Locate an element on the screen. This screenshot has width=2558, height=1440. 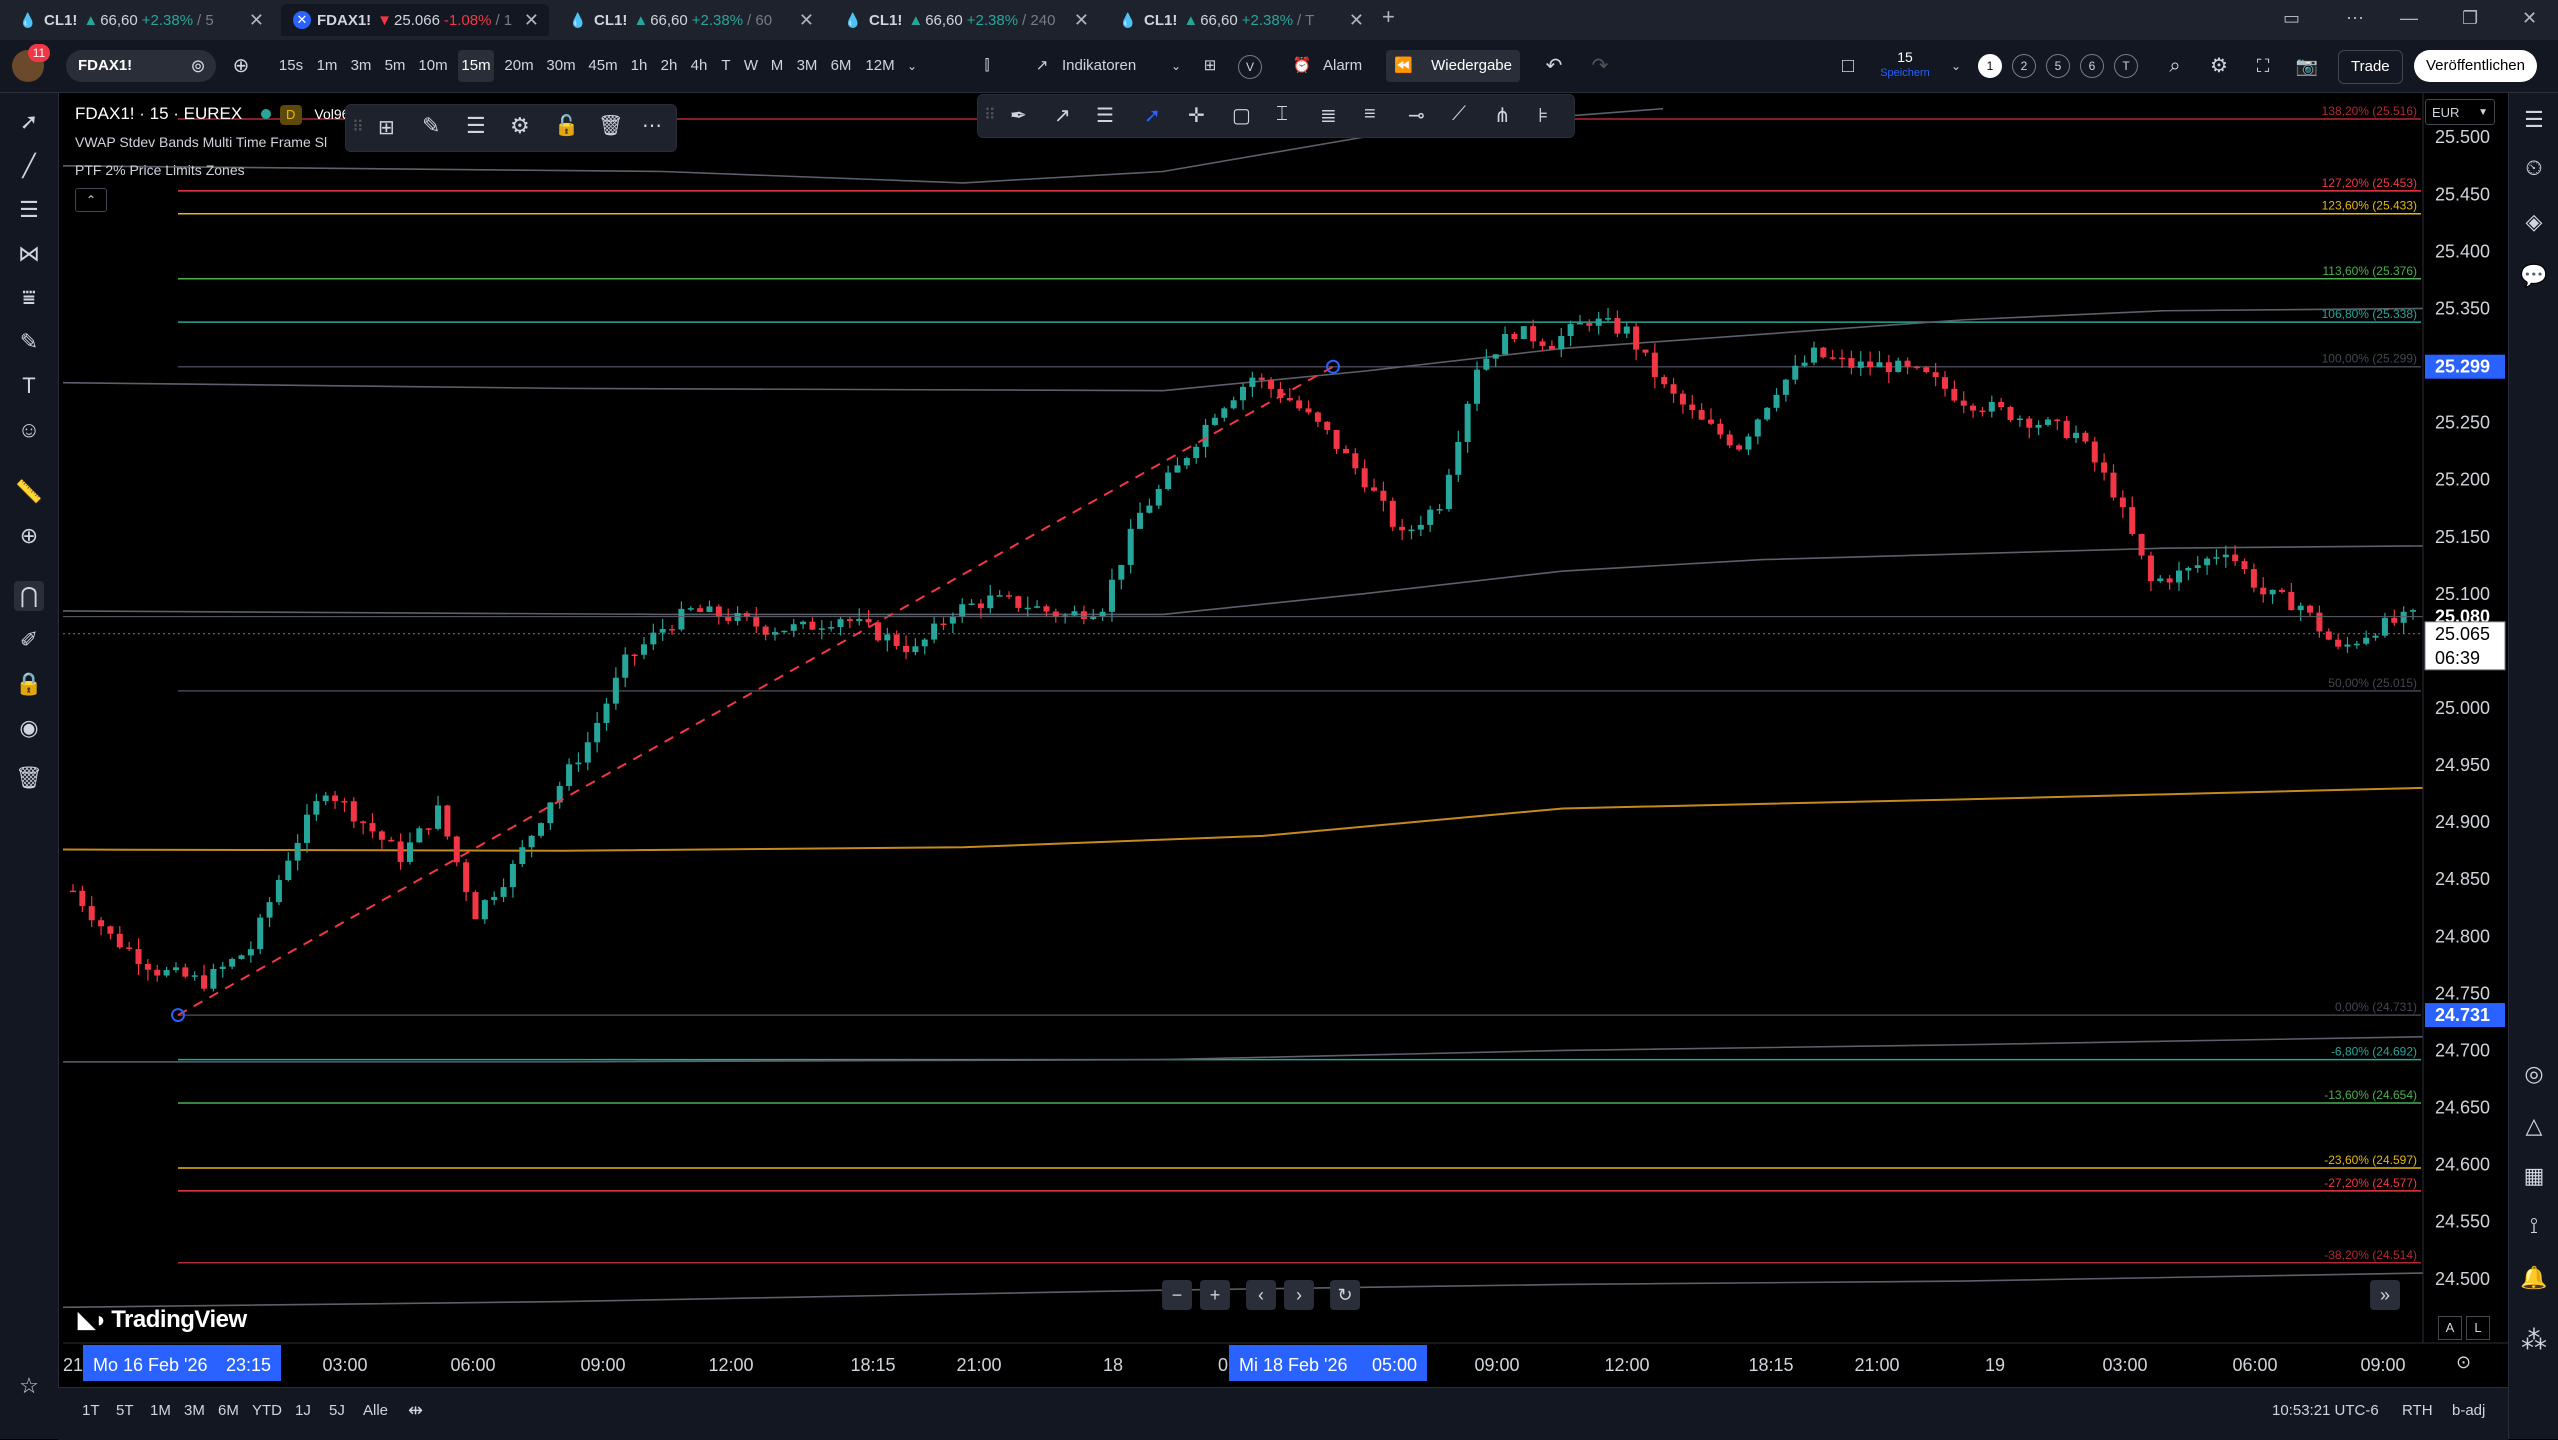
chat-icon: 💬 is located at coordinates (2534, 276).